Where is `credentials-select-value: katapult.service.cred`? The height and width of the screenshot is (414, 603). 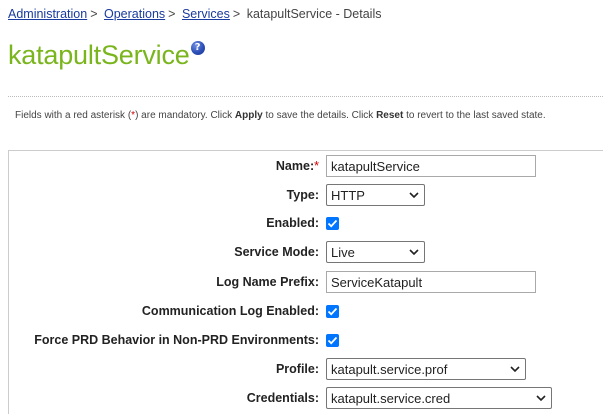
credentials-select-value: katapult.service.cred is located at coordinates (391, 398).